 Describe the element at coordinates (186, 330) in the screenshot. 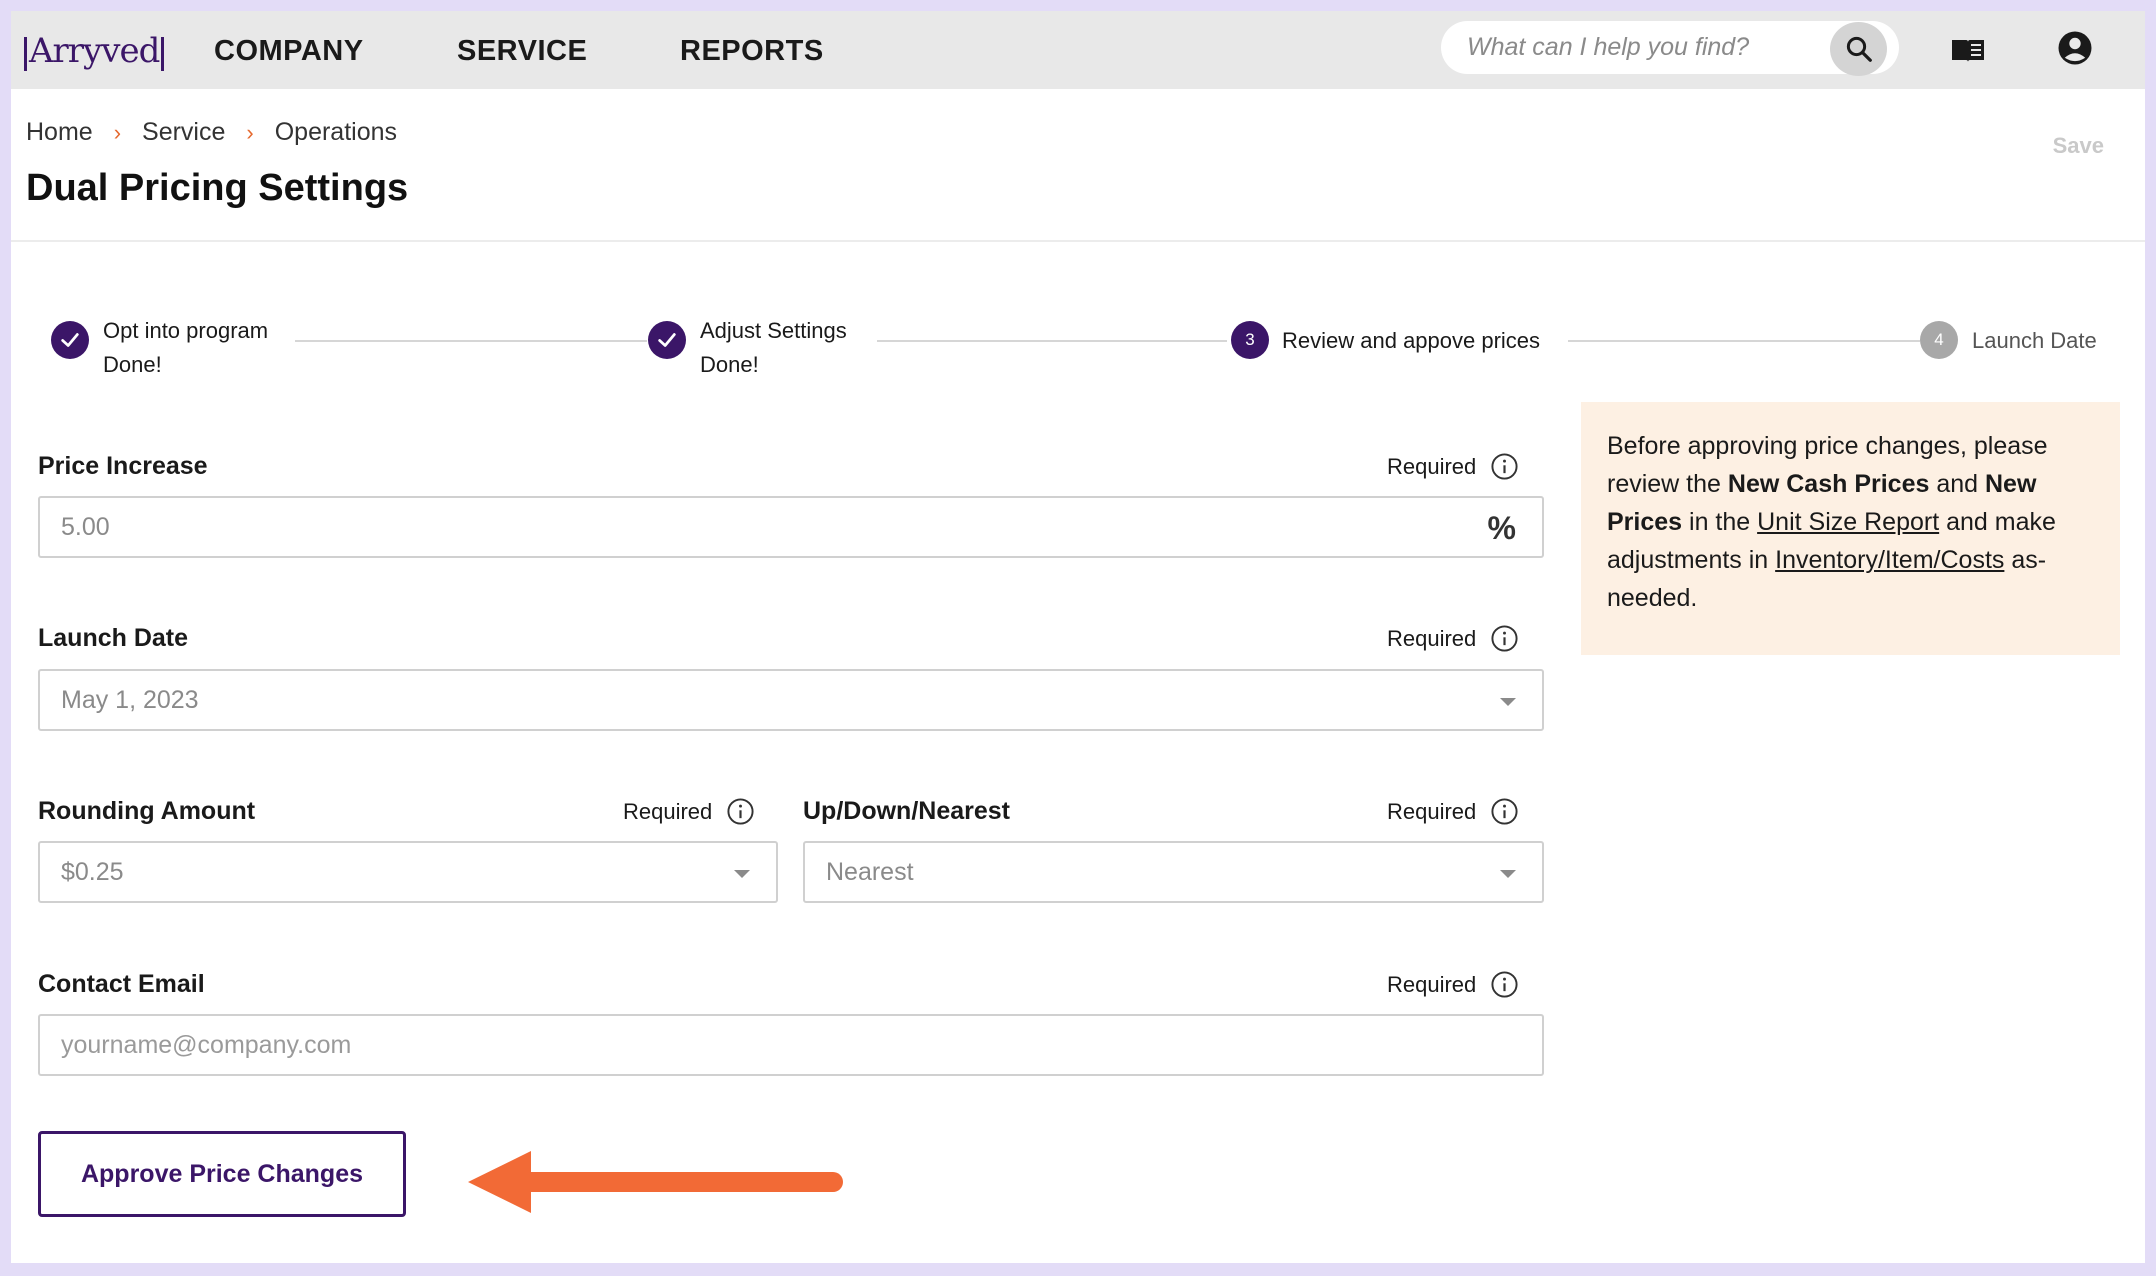

I see `step-1-title: Opt into program` at that location.